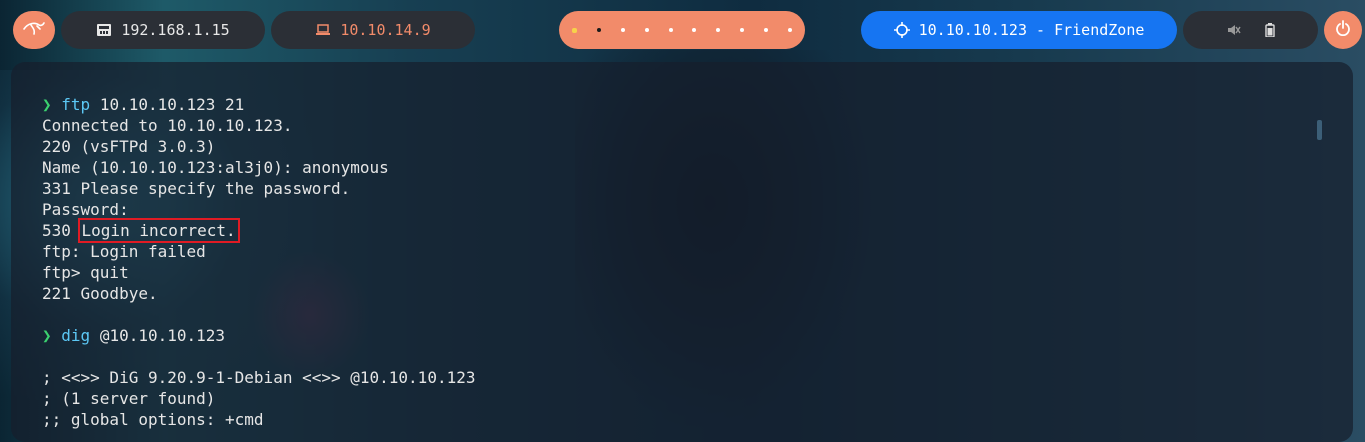  Describe the element at coordinates (167, 104) in the screenshot. I see `command-args: 10.10.10.123 21` at that location.